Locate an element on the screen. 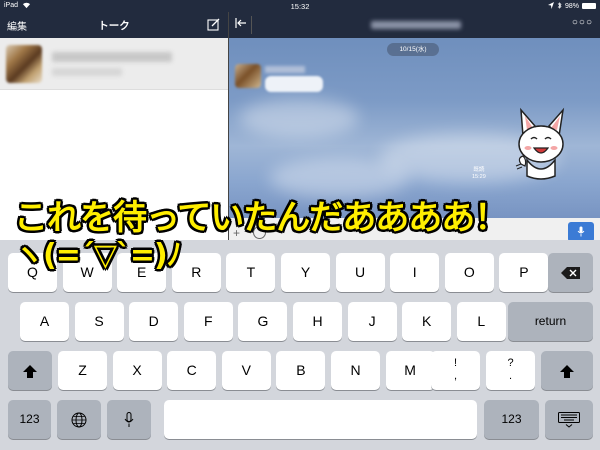 Image resolution: width=600 pixels, height=450 pixels. shift-key-right is located at coordinates (567, 370).